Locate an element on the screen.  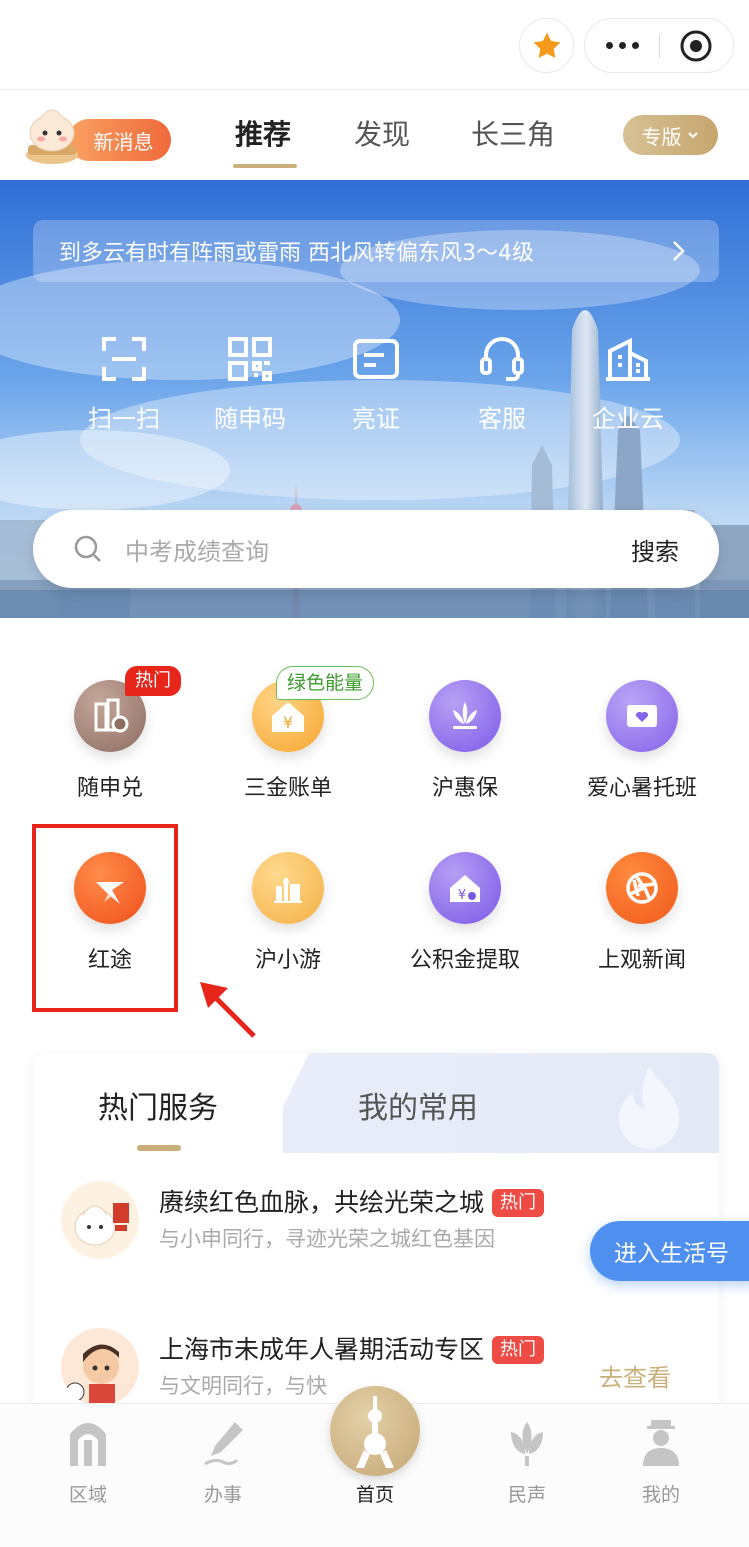
quick-action-label: 企业云 is located at coordinates (628, 419).